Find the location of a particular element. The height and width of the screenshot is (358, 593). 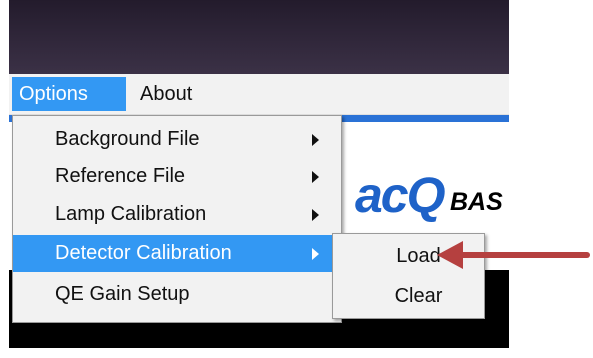

menu-item-background-file: Background File is located at coordinates (177, 139).